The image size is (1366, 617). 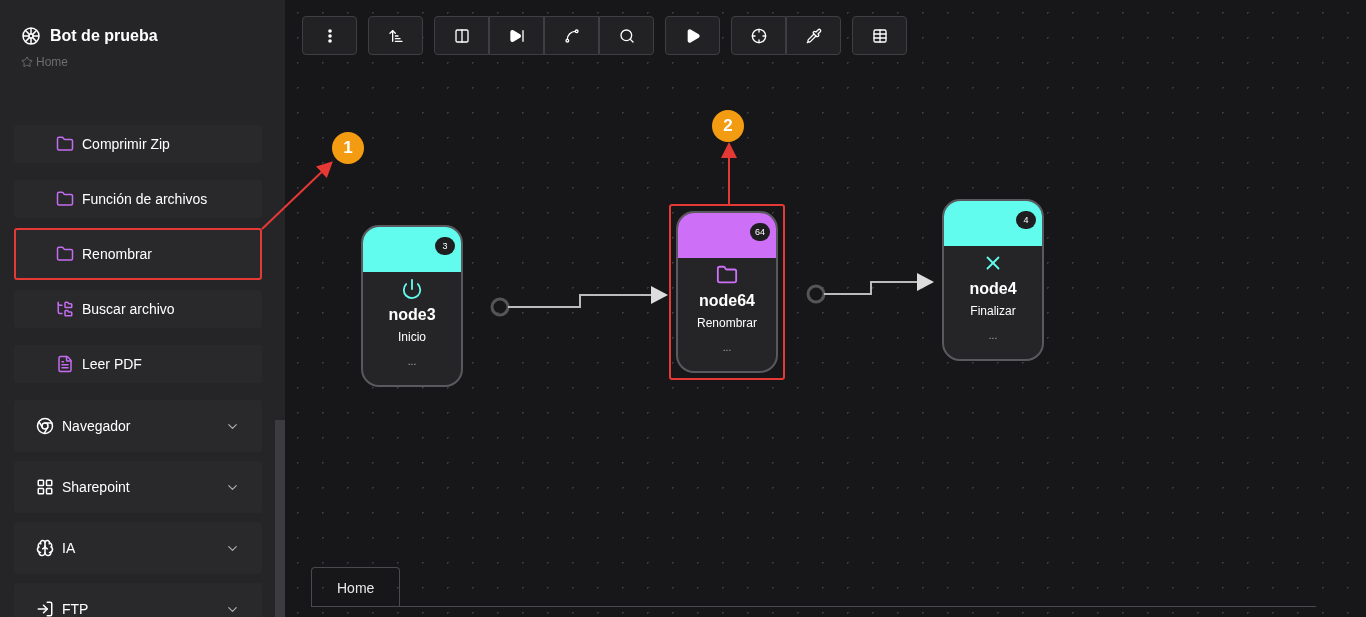 I want to click on skip-icon, so click(x=516, y=35).